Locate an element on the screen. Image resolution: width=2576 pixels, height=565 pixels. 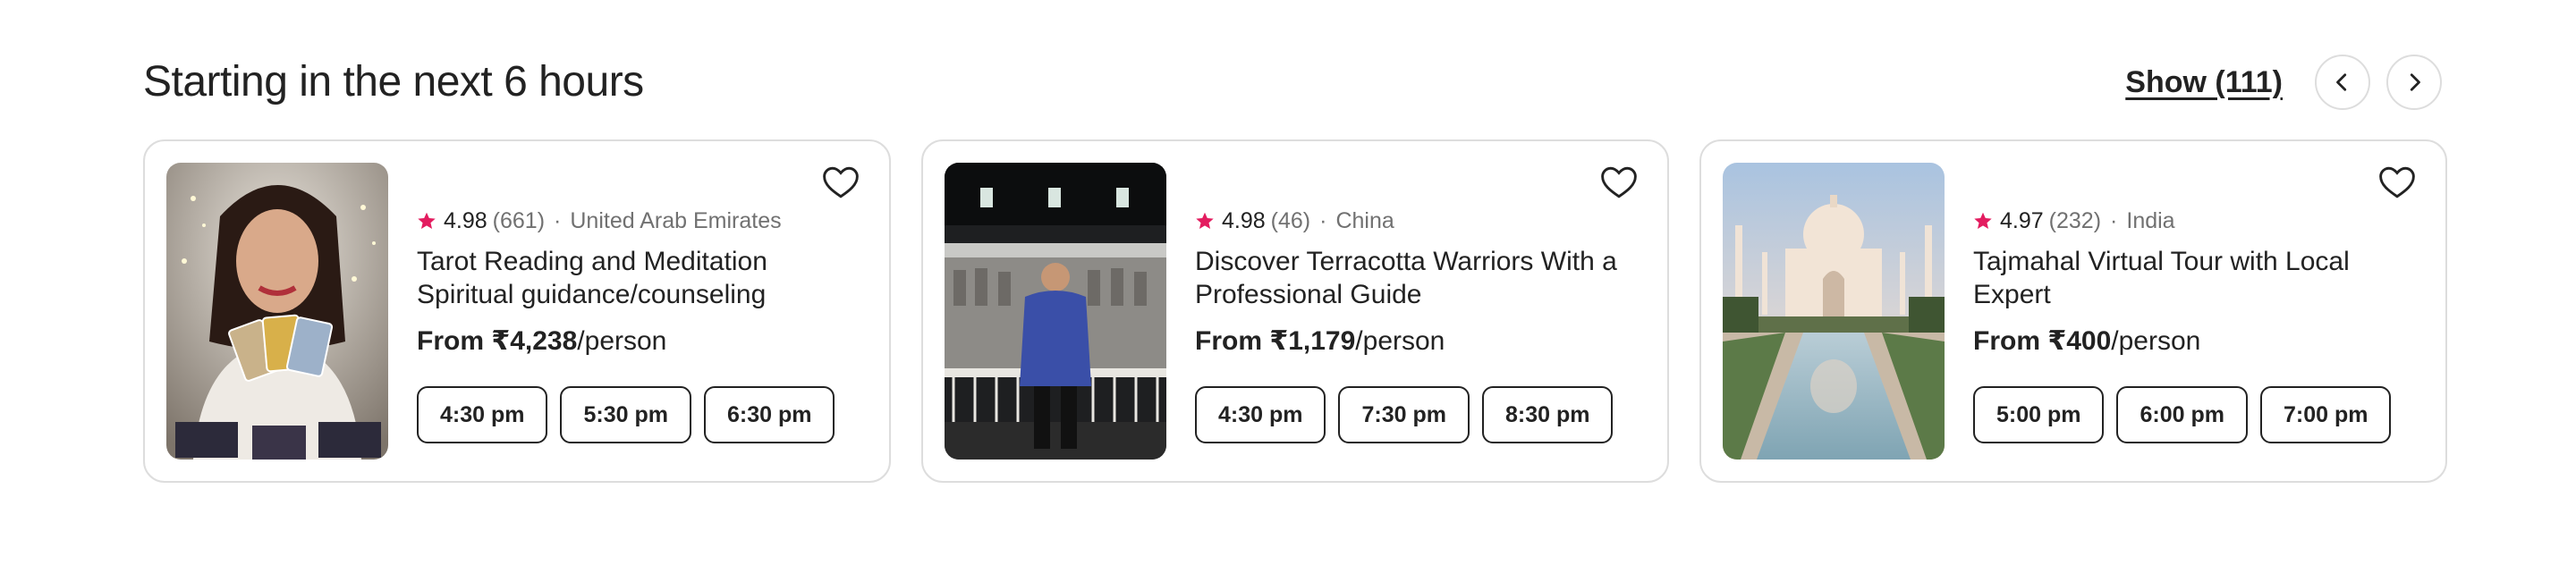
tarot-reader-photo is located at coordinates (277, 312).